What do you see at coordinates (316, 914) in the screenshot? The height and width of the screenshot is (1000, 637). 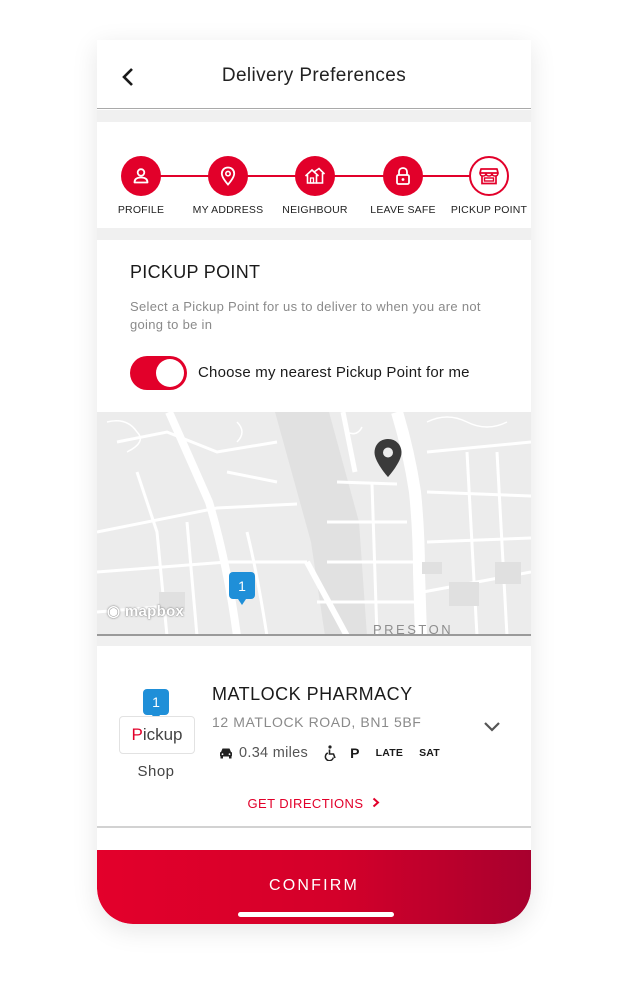 I see `home-indicator` at bounding box center [316, 914].